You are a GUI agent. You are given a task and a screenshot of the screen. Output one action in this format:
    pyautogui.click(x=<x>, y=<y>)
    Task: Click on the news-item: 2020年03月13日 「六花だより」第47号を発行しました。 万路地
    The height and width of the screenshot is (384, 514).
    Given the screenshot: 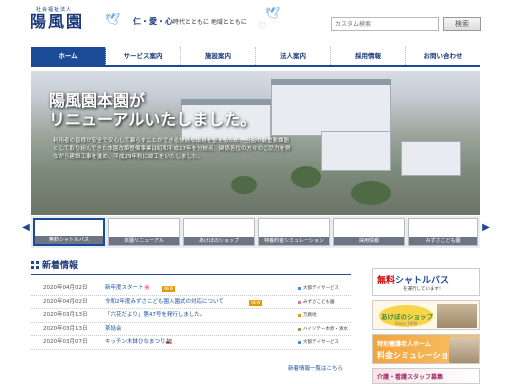 What is the action you would take?
    pyautogui.click(x=191, y=316)
    